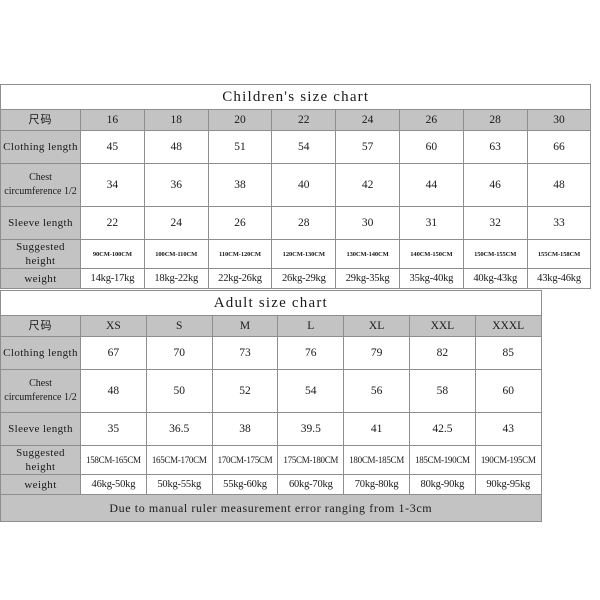 The image size is (600, 600). I want to click on adult-chart-title: Adult size chart, so click(271, 303).